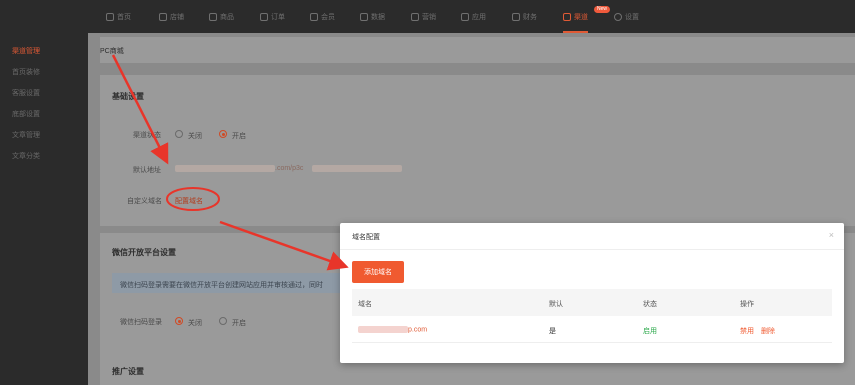  What do you see at coordinates (225, 168) in the screenshot?
I see `default-url-redacted` at bounding box center [225, 168].